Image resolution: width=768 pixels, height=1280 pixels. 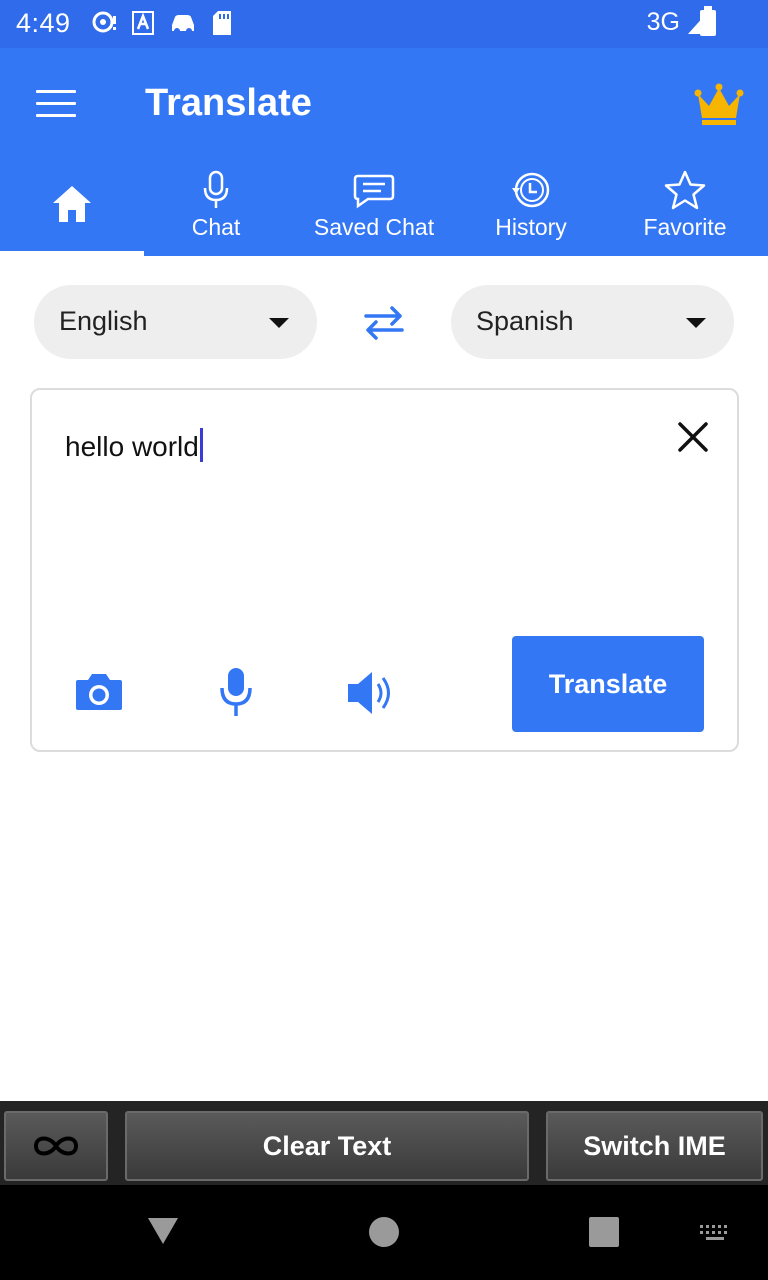 I want to click on tab-favorite-label: Favorite, so click(x=685, y=227).